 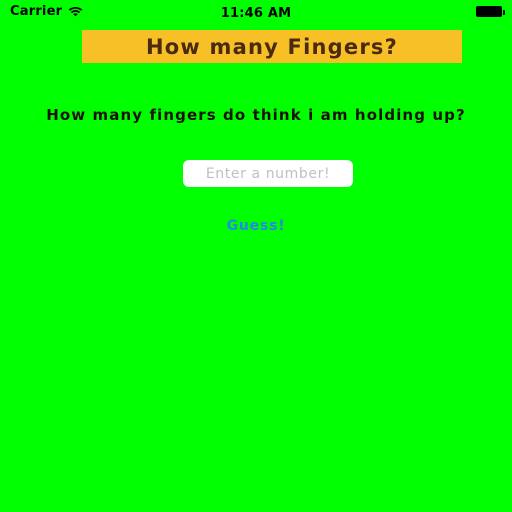 What do you see at coordinates (428, 11) in the screenshot?
I see `status-bar-right` at bounding box center [428, 11].